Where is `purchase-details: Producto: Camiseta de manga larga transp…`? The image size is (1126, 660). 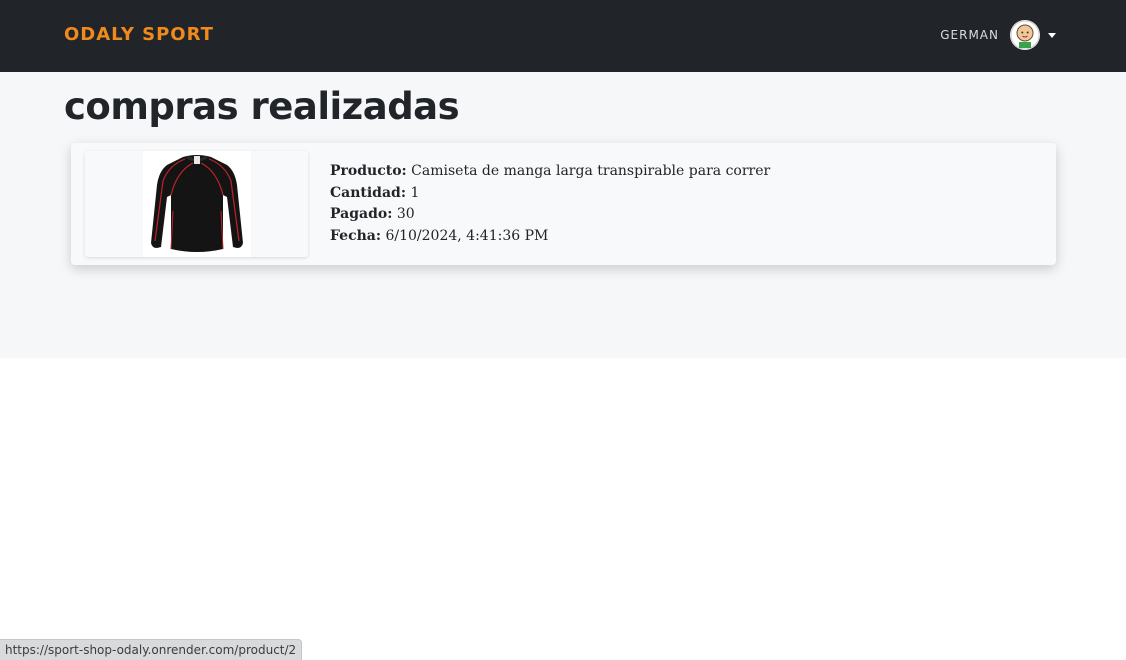
purchase-details: Producto: Camiseta de manga larga transp… is located at coordinates (550, 204).